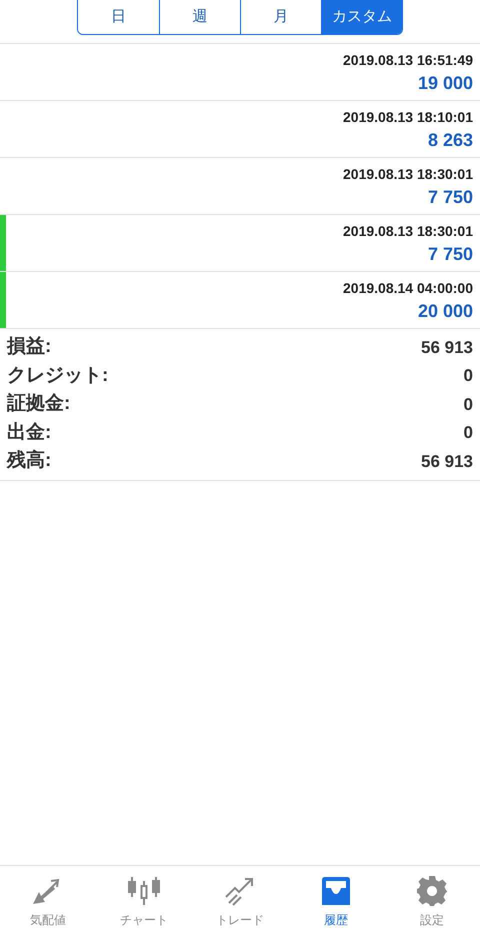 The width and height of the screenshot is (480, 941). What do you see at coordinates (361, 17) in the screenshot?
I see `period-tab: カスタム` at bounding box center [361, 17].